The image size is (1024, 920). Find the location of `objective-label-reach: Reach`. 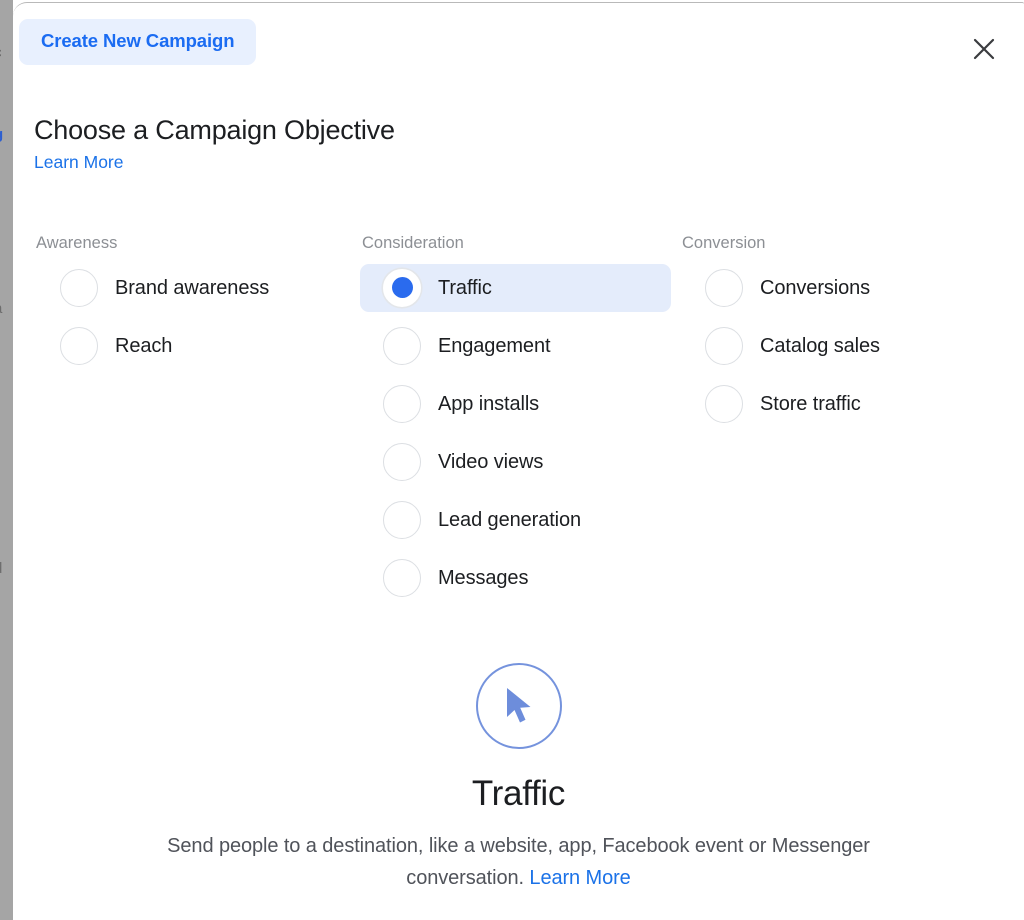

objective-label-reach: Reach is located at coordinates (144, 345).